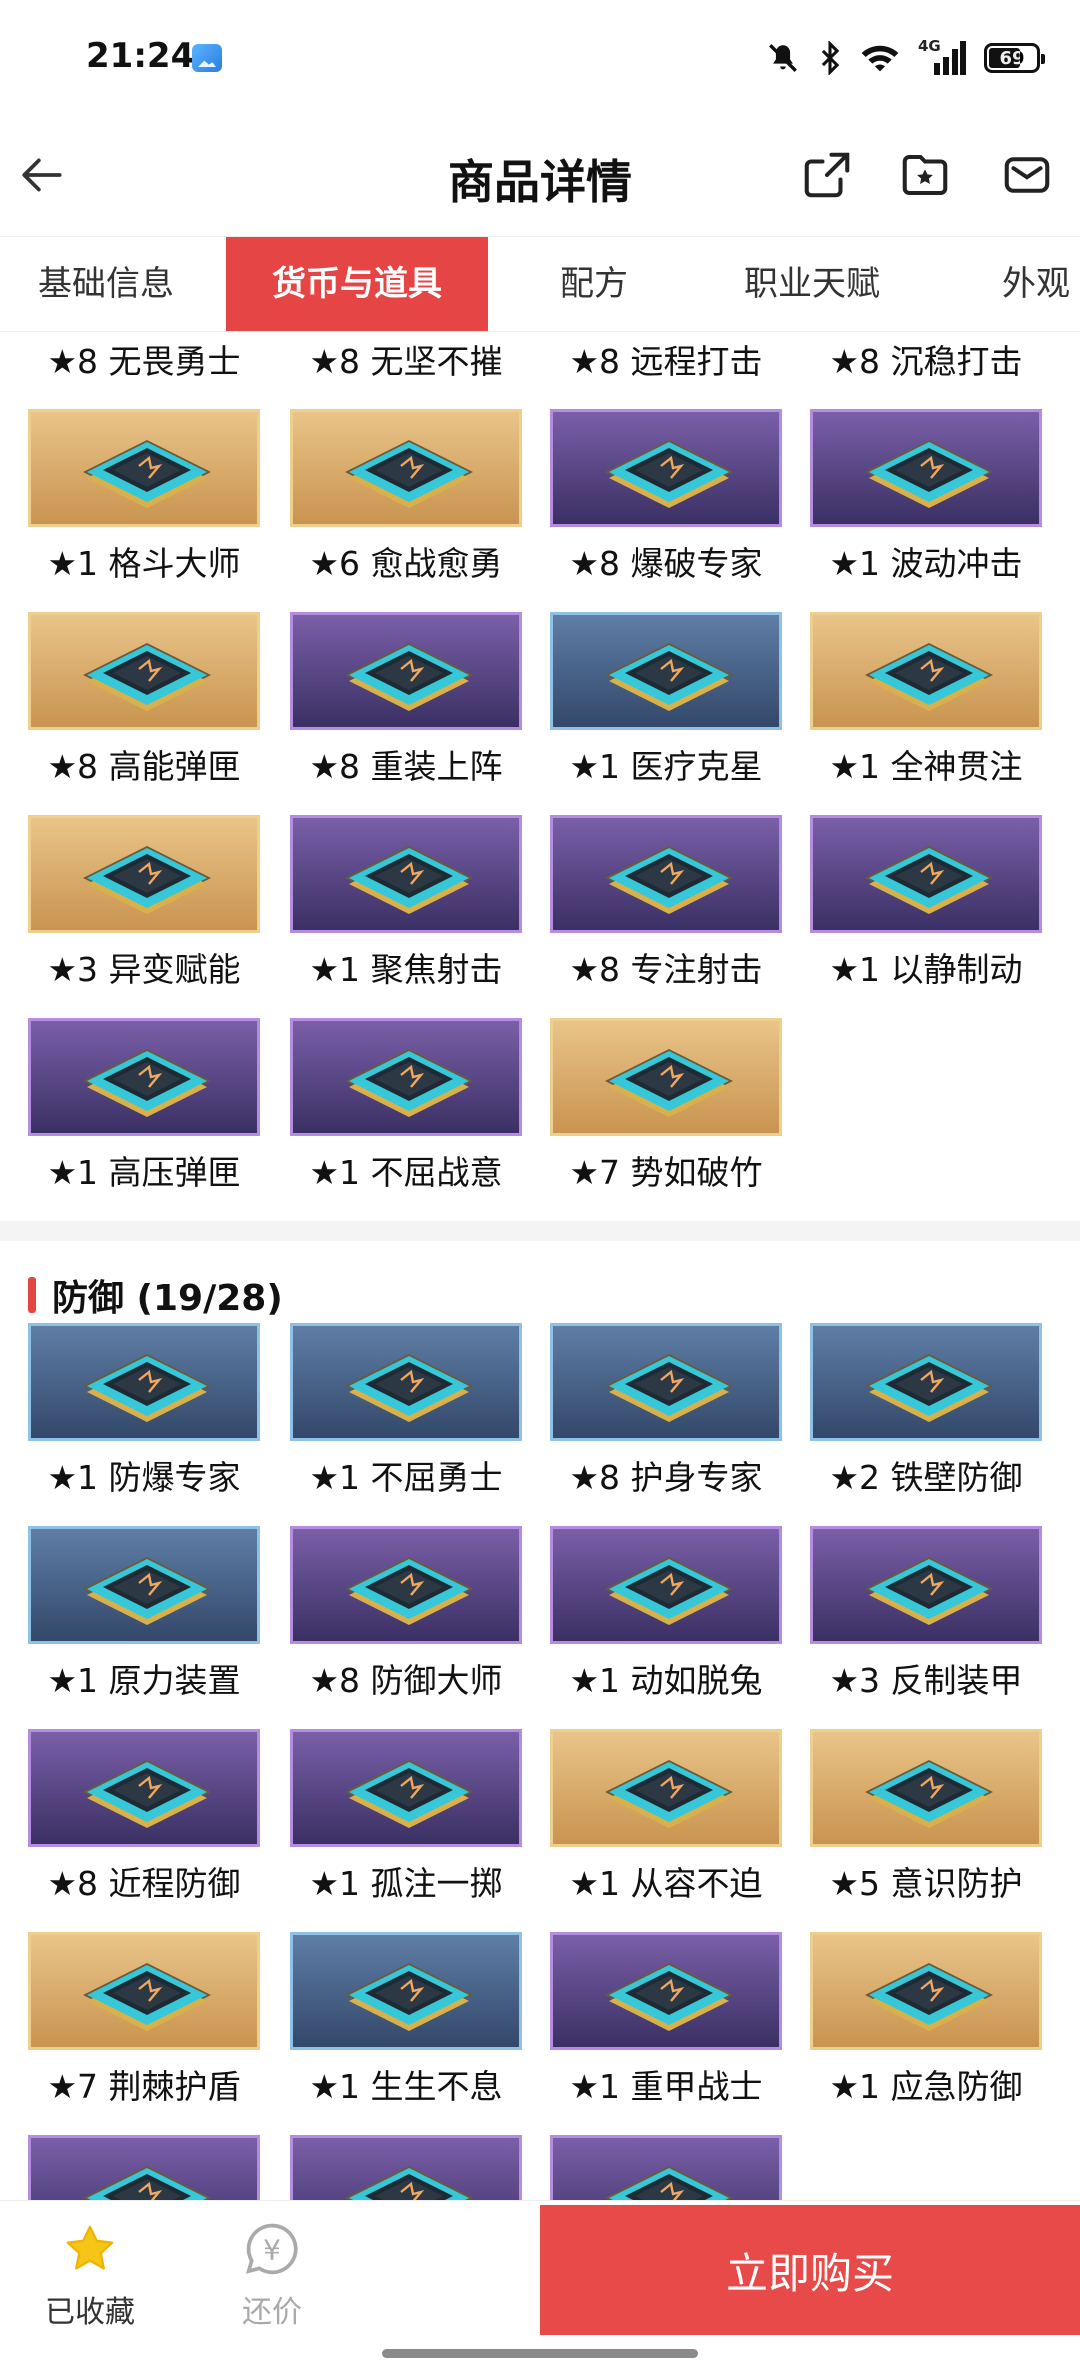  I want to click on section-divider, so click(540, 1231).